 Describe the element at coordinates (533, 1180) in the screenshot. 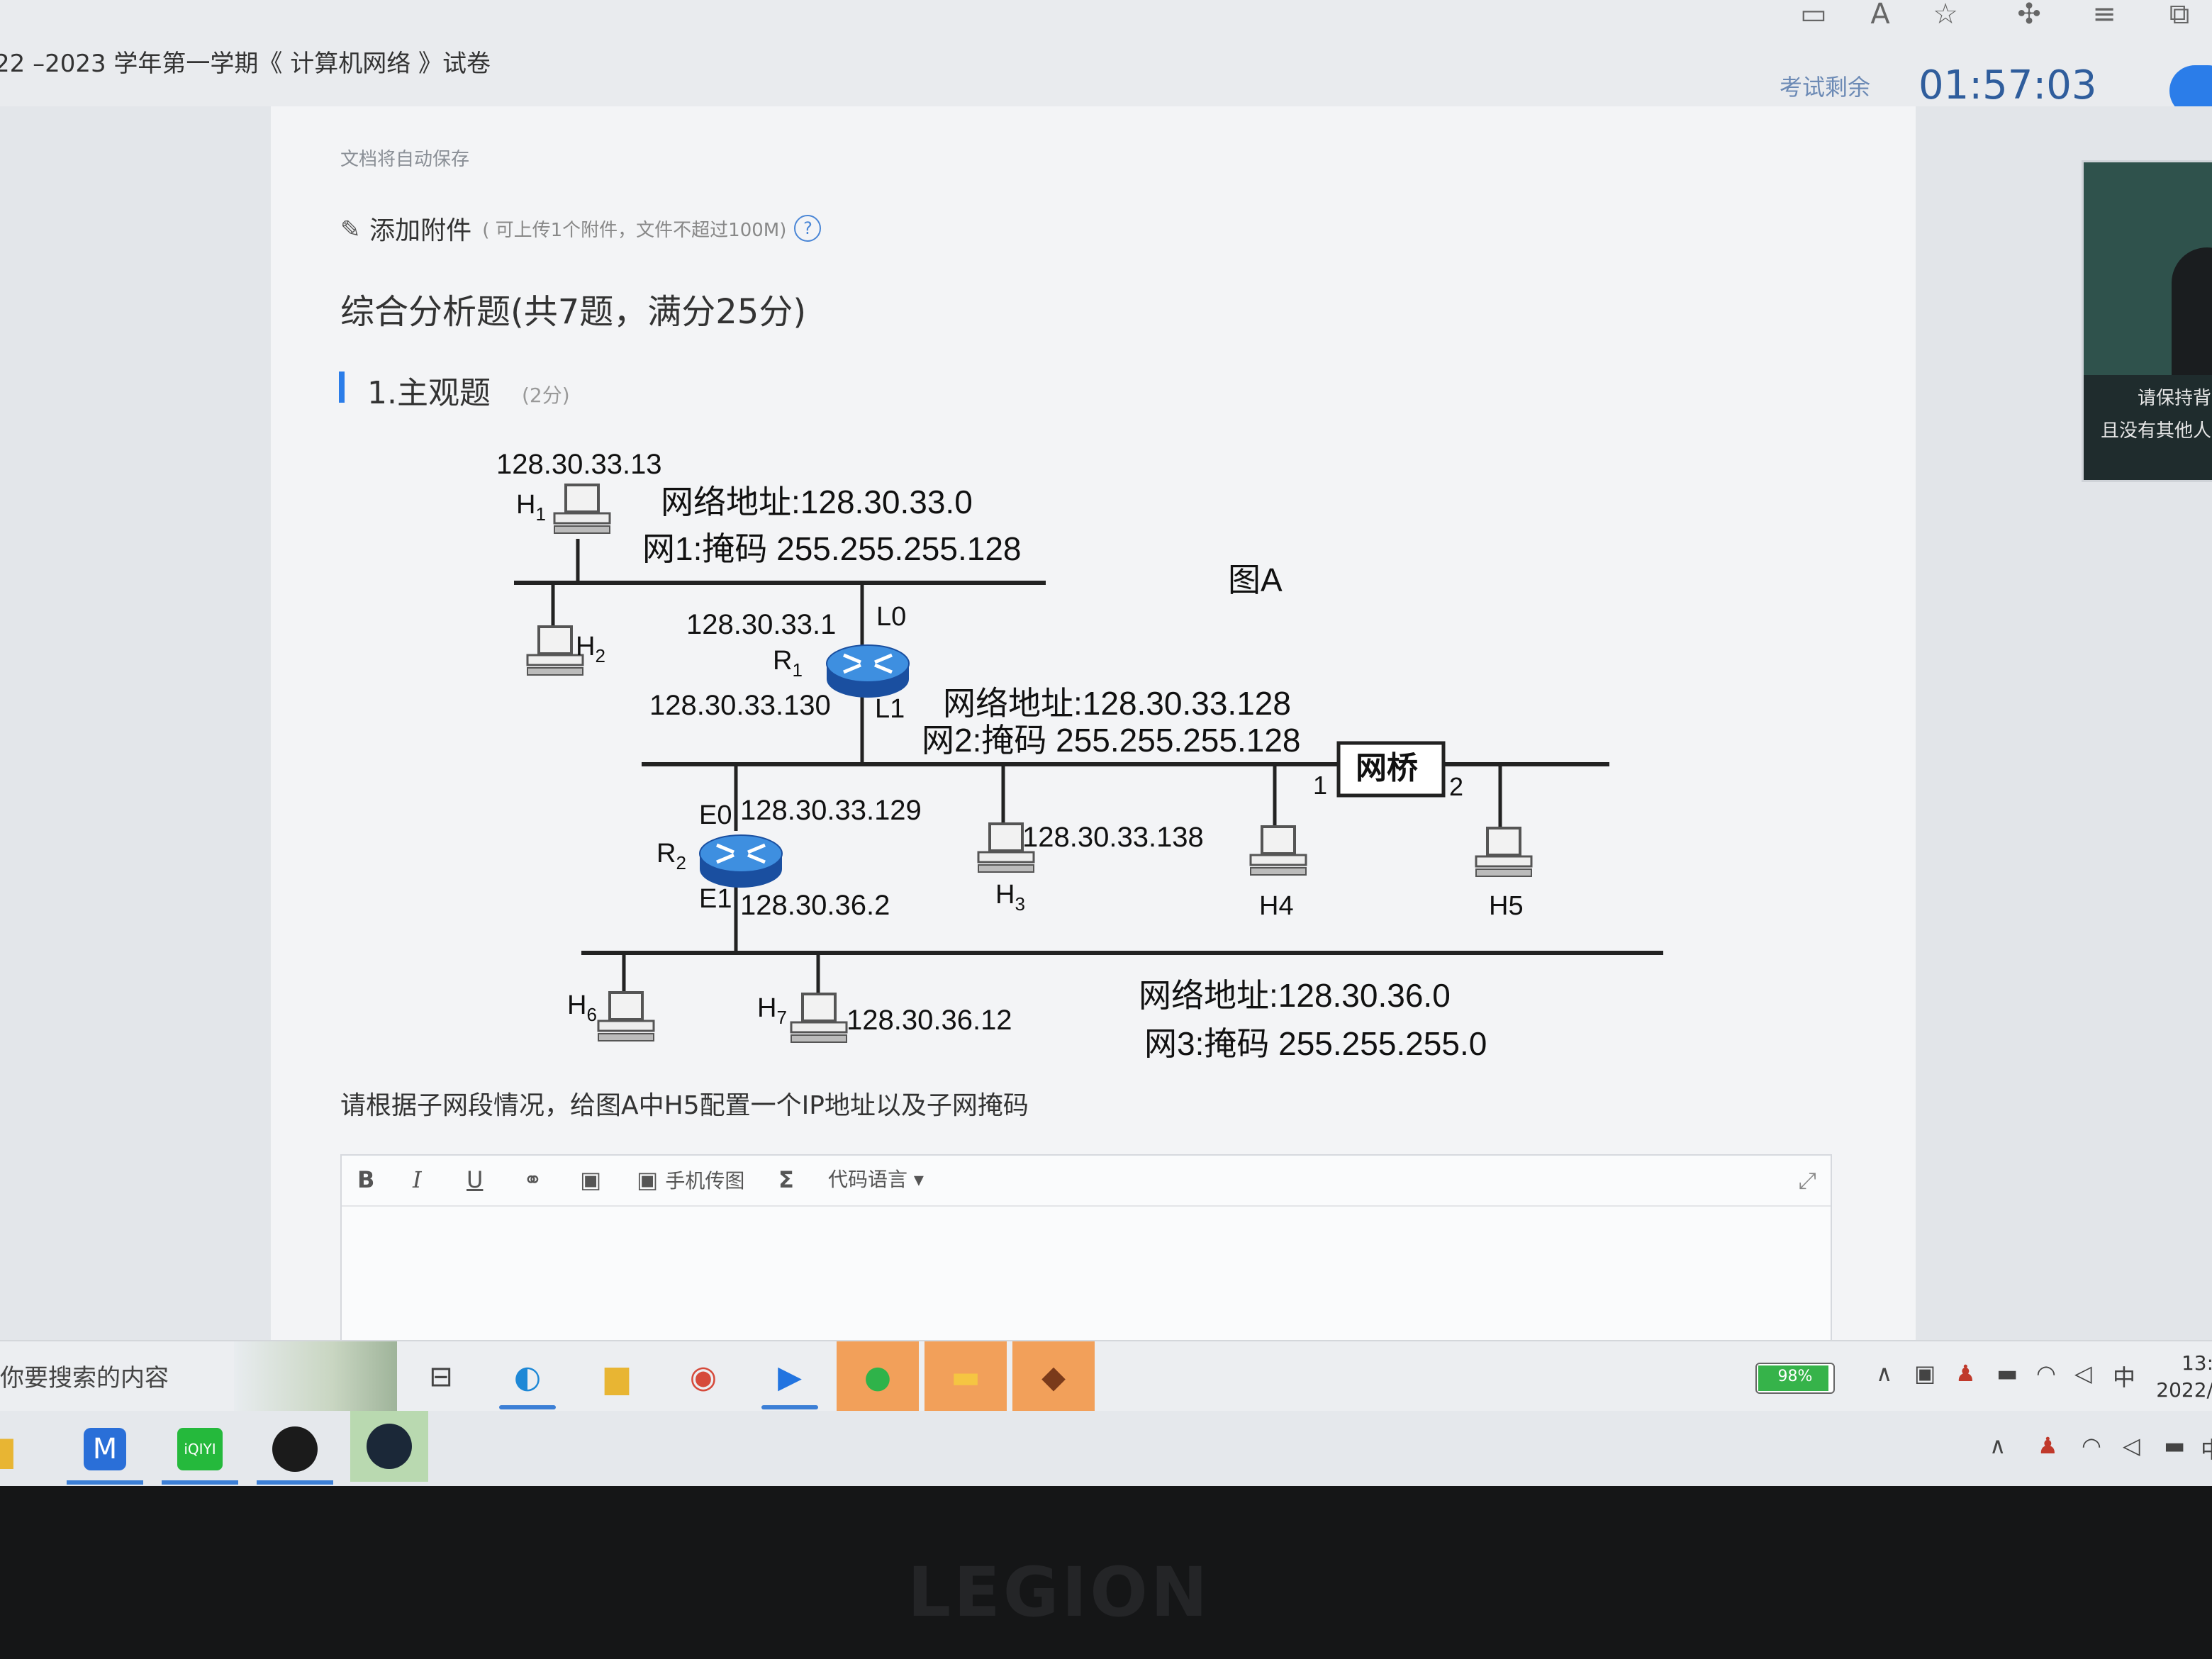

I see `link-icon: ⚭` at that location.